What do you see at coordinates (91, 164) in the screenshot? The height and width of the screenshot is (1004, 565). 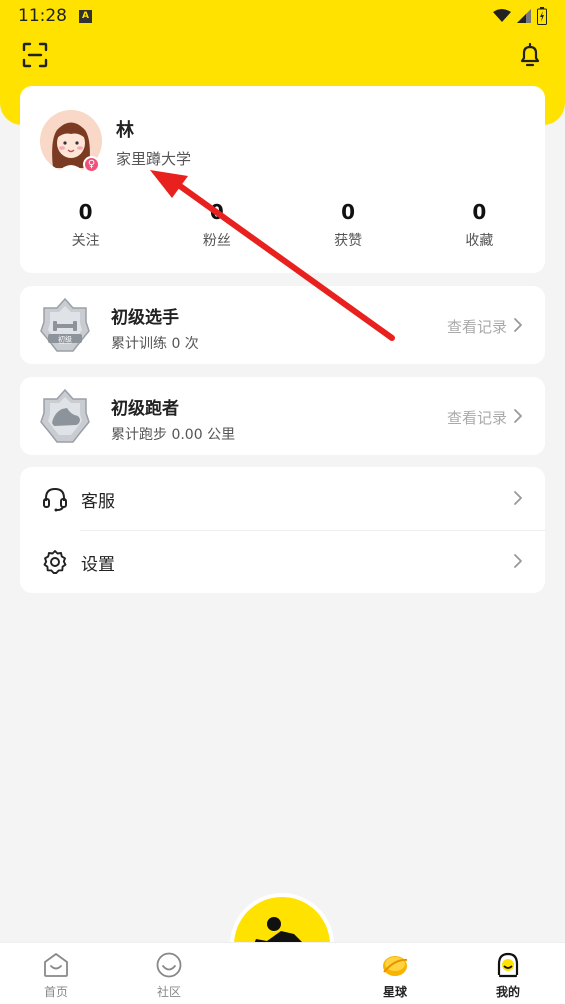 I see `gender-female-icon: ♀` at bounding box center [91, 164].